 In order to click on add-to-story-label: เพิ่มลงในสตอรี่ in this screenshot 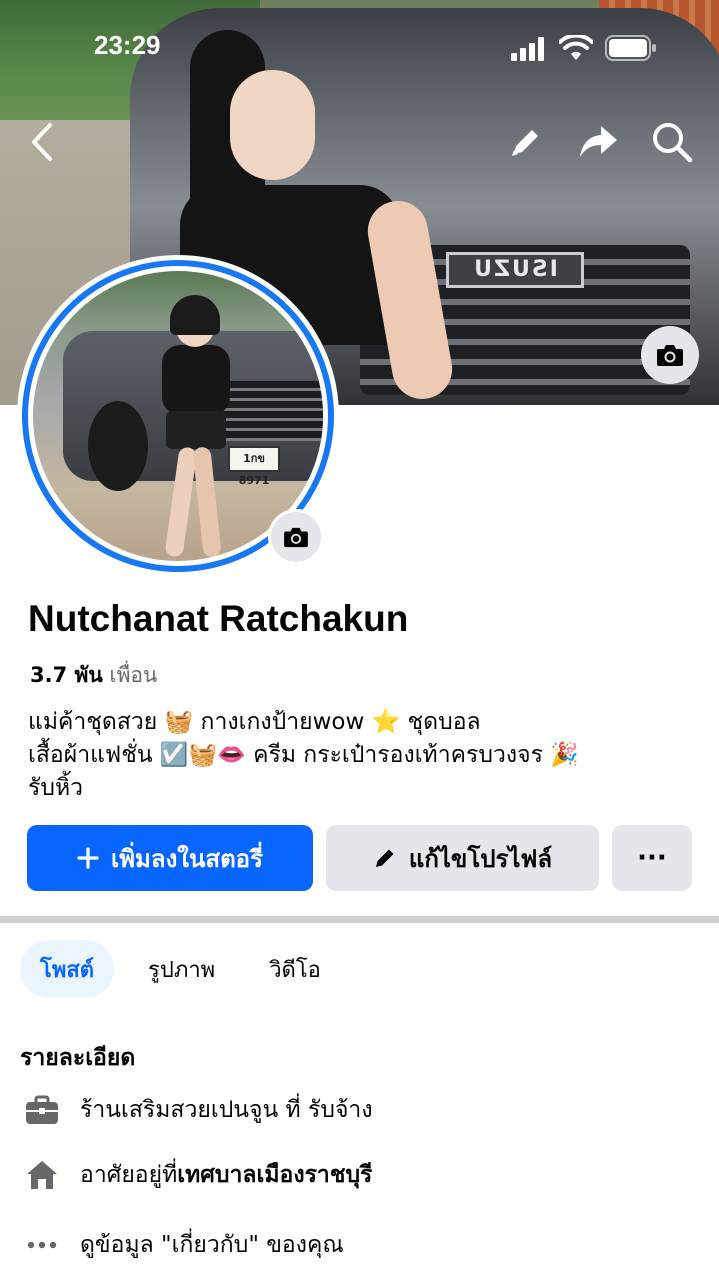, I will do `click(187, 858)`.